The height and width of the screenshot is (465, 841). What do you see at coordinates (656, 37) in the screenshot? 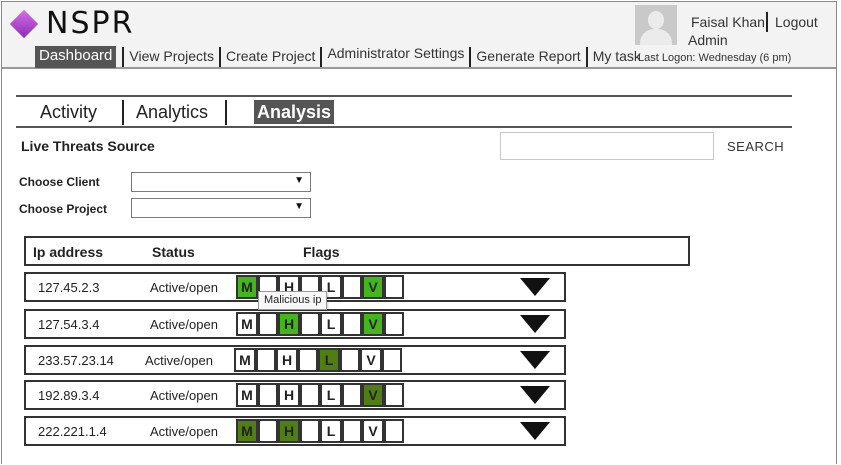
I see `avatar-body` at bounding box center [656, 37].